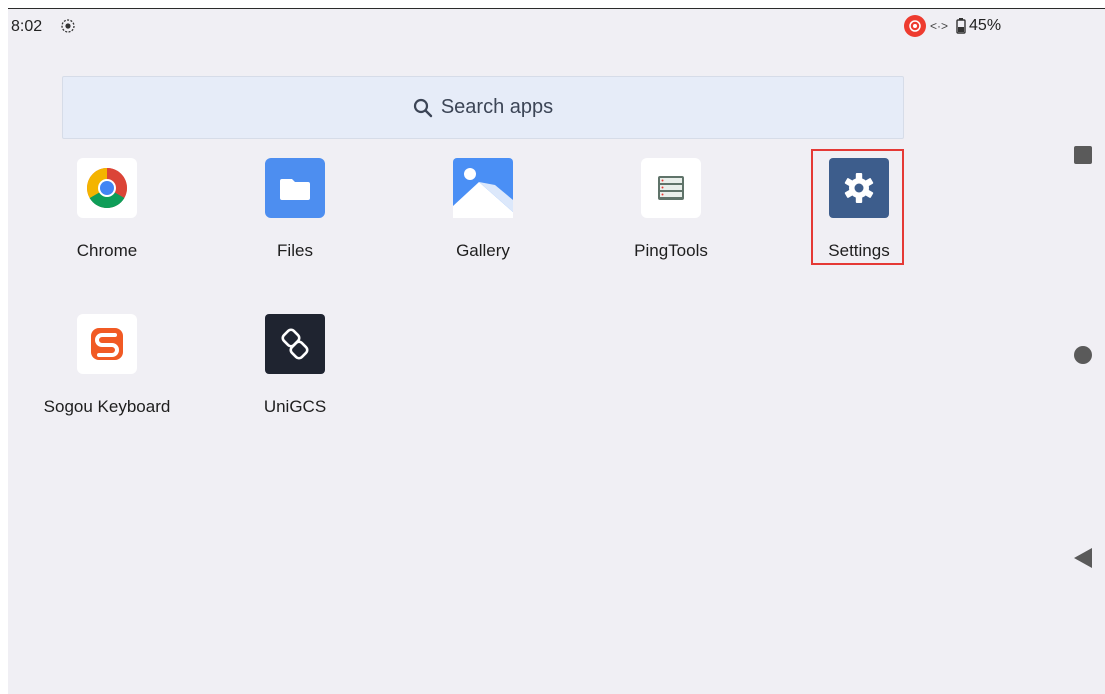  What do you see at coordinates (107, 250) in the screenshot?
I see `app-label: Chrome` at bounding box center [107, 250].